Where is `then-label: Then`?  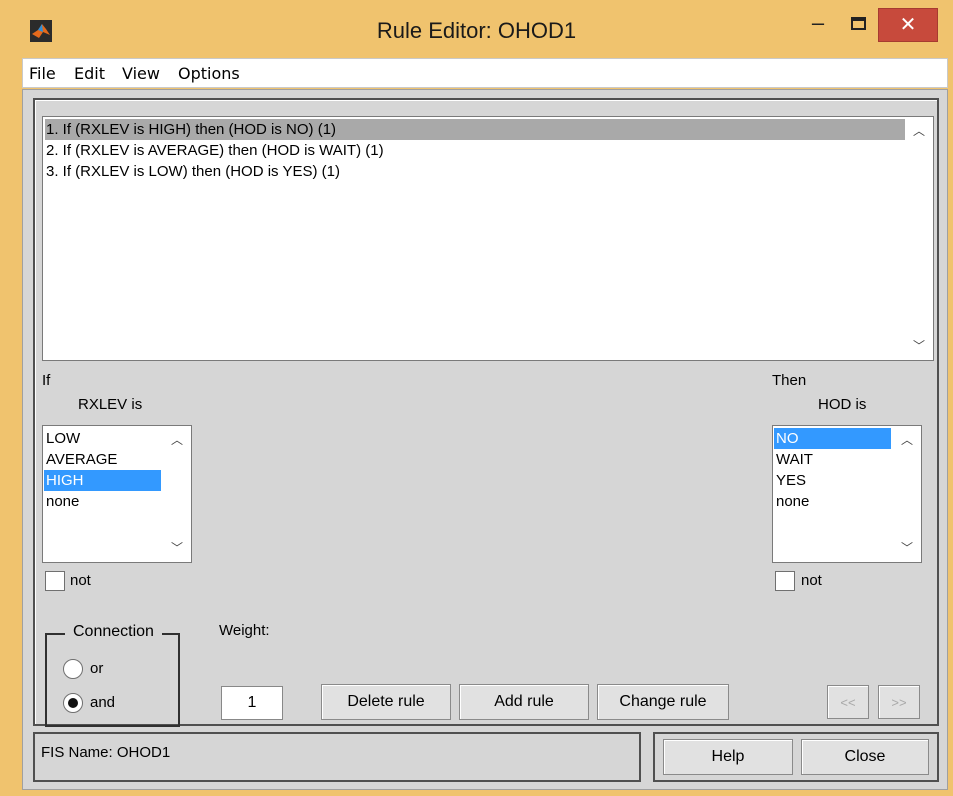
then-label: Then is located at coordinates (789, 380).